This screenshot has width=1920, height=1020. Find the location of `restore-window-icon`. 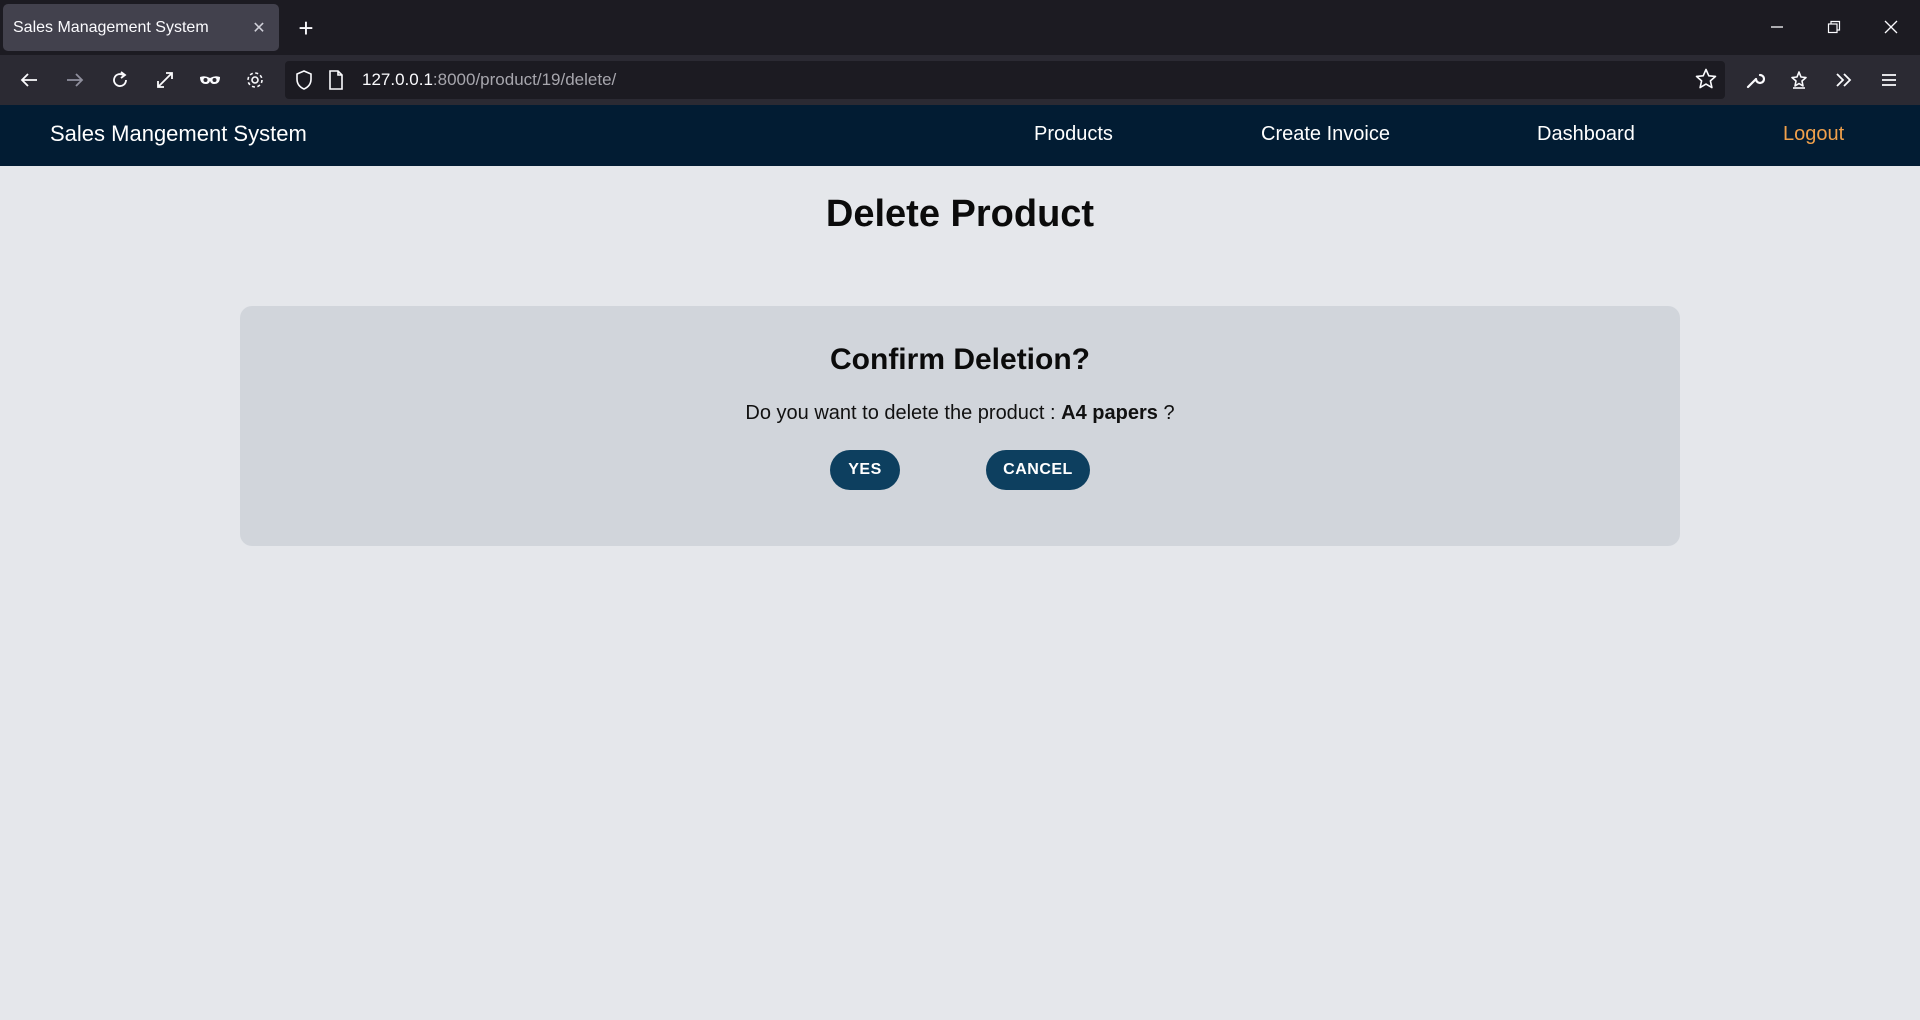

restore-window-icon is located at coordinates (1834, 27).